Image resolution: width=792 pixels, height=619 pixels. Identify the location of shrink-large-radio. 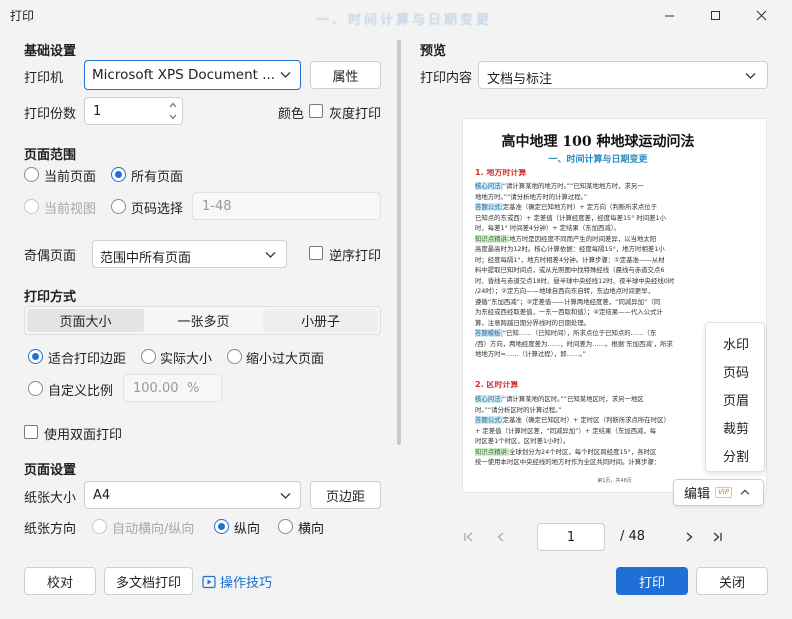
(234, 356).